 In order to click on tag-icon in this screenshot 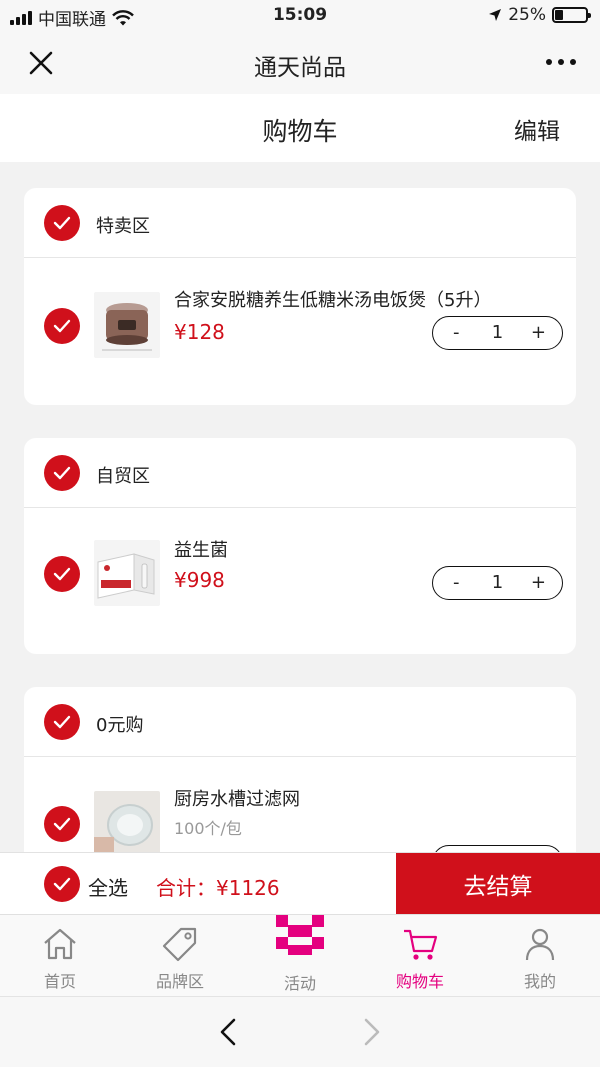, I will do `click(179, 944)`.